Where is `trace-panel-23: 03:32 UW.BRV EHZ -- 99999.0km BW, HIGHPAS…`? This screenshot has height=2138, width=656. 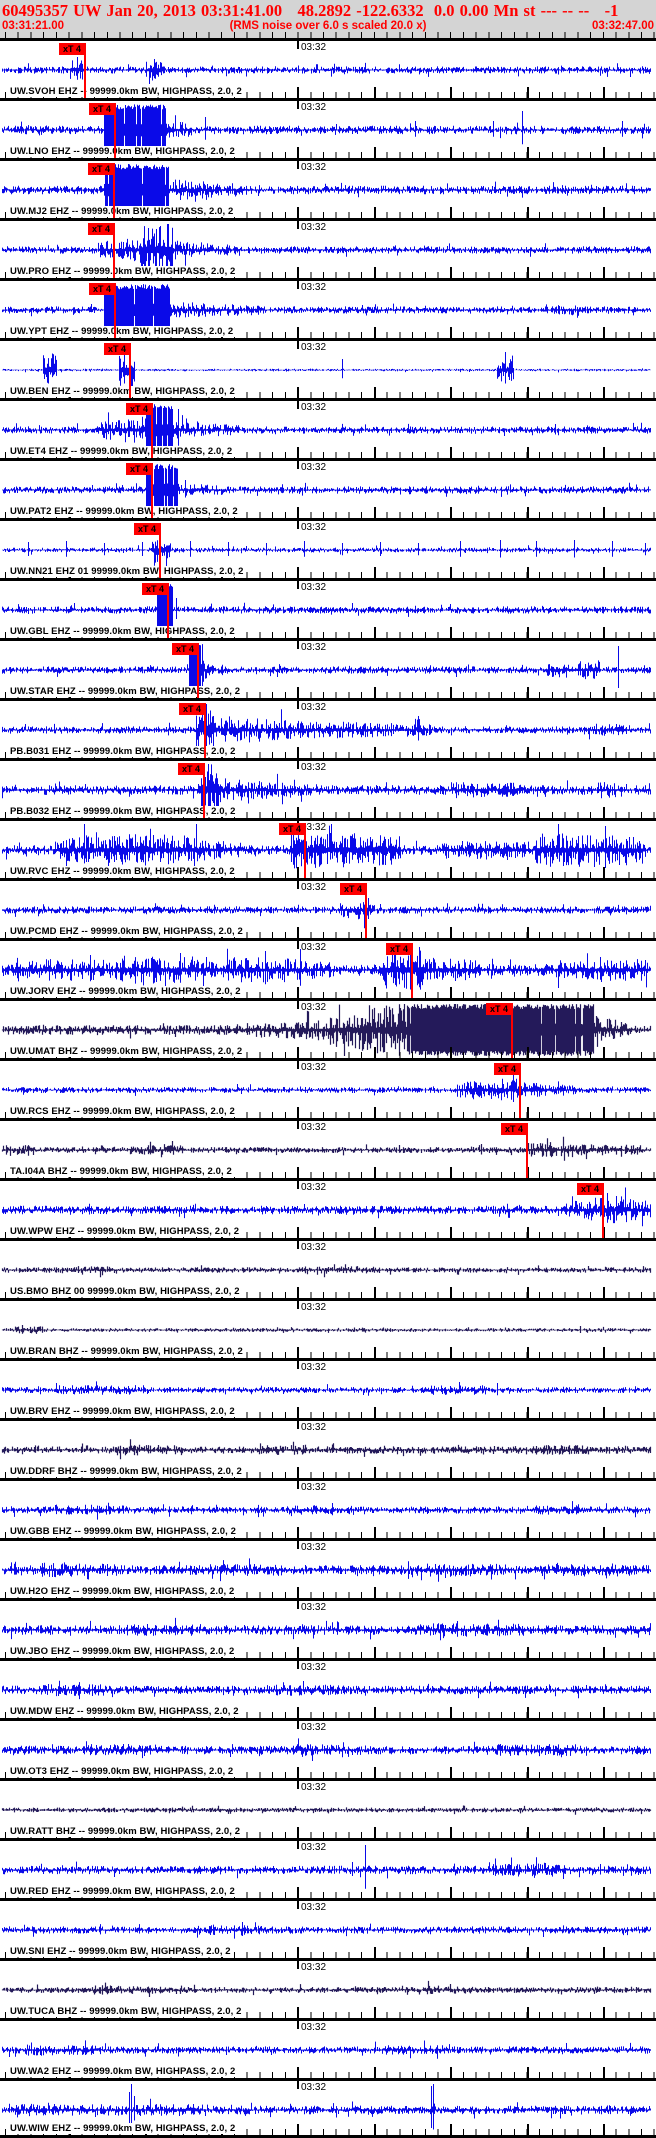 trace-panel-23: 03:32 UW.BRV EHZ -- 99999.0km BW, HIGHPAS… is located at coordinates (328, 1388).